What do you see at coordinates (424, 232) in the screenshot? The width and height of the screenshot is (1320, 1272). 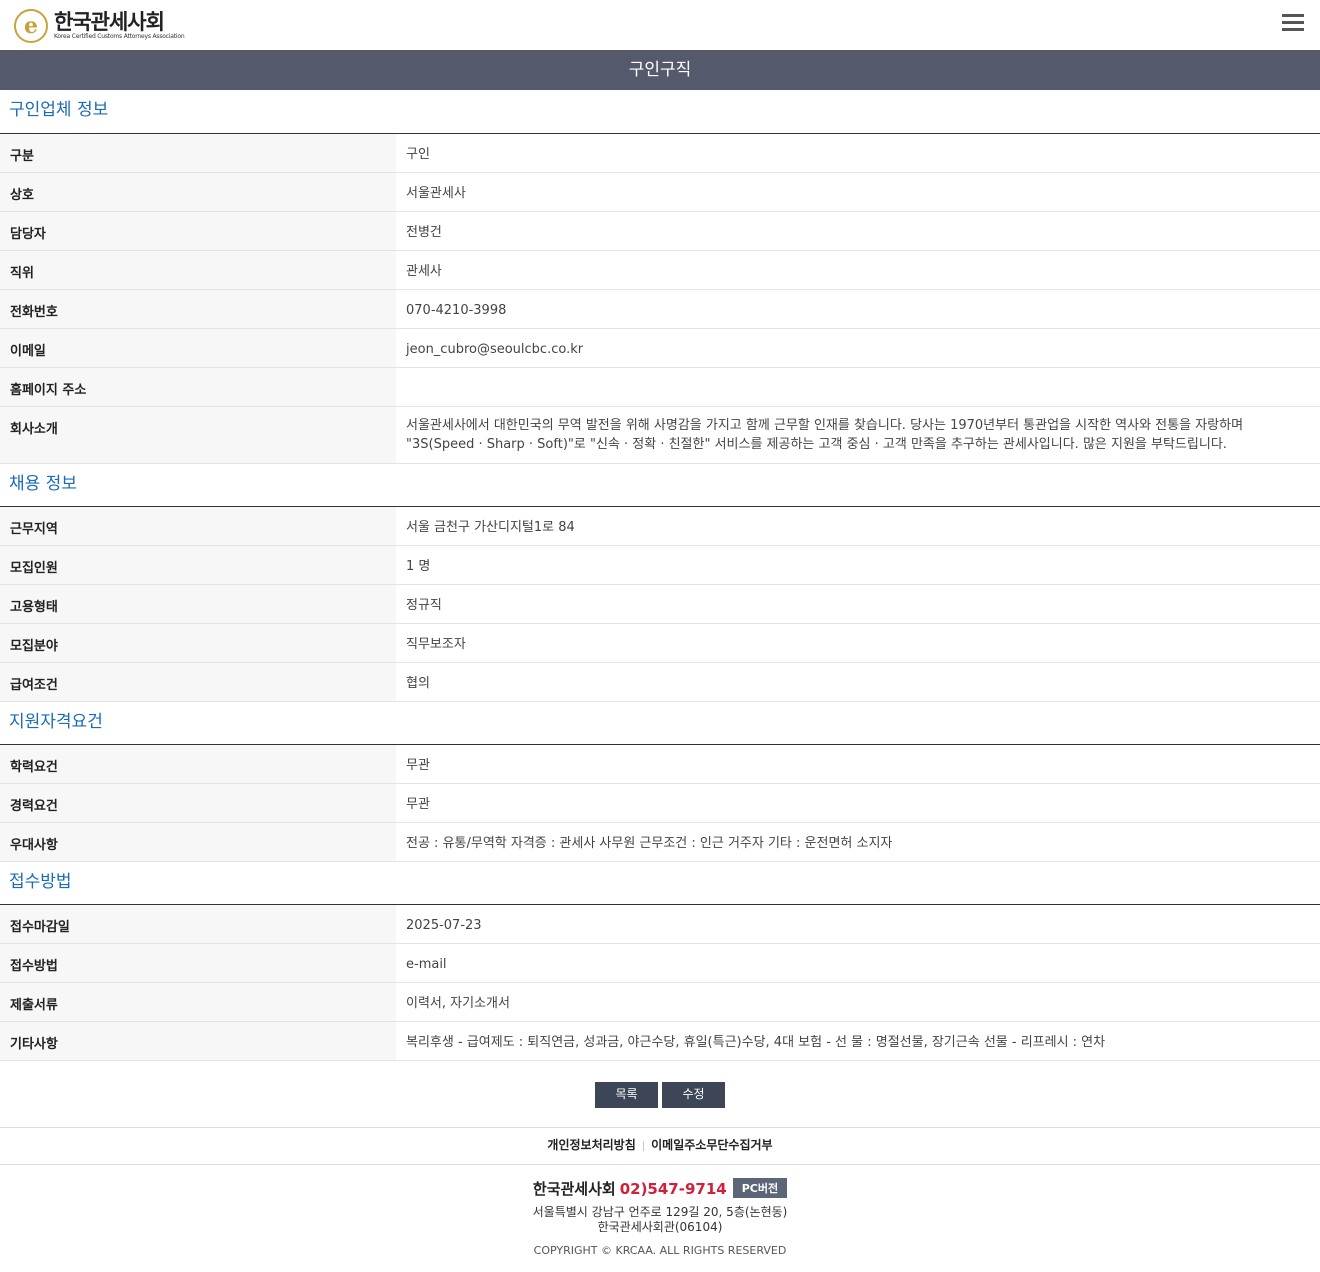 I see `row-value: 전병건` at bounding box center [424, 232].